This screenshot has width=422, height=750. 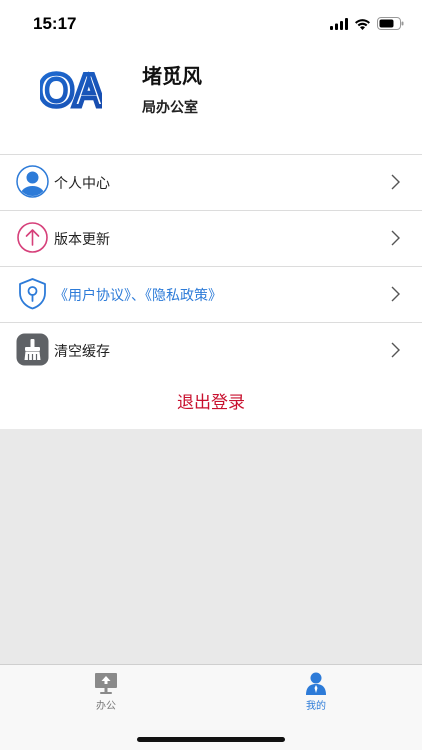 What do you see at coordinates (170, 108) in the screenshot?
I see `user-department: 局办公室` at bounding box center [170, 108].